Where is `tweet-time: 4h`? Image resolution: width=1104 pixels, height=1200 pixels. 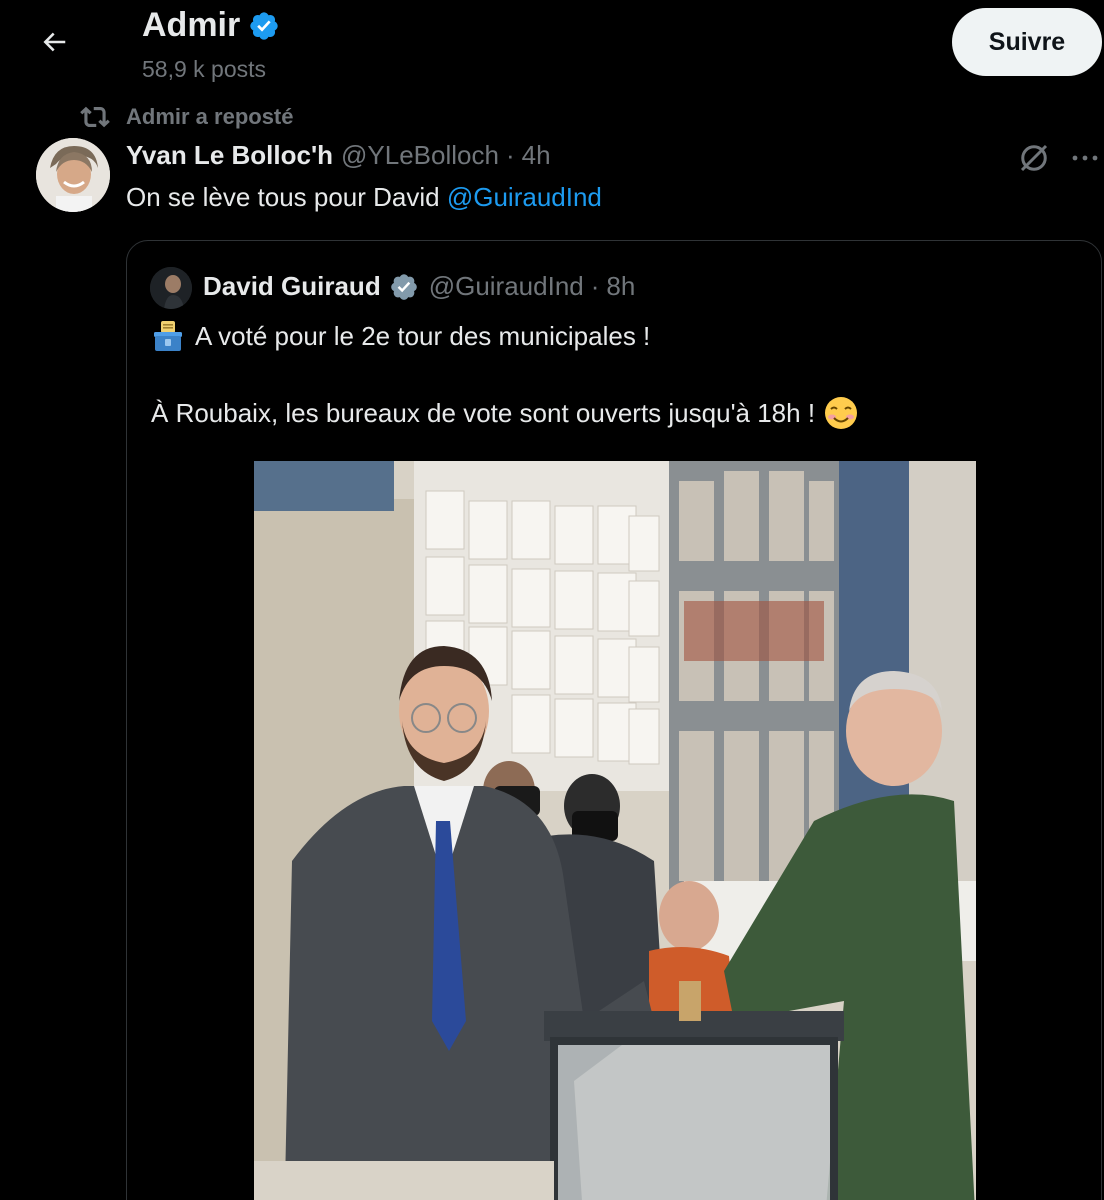
tweet-time: 4h is located at coordinates (536, 155).